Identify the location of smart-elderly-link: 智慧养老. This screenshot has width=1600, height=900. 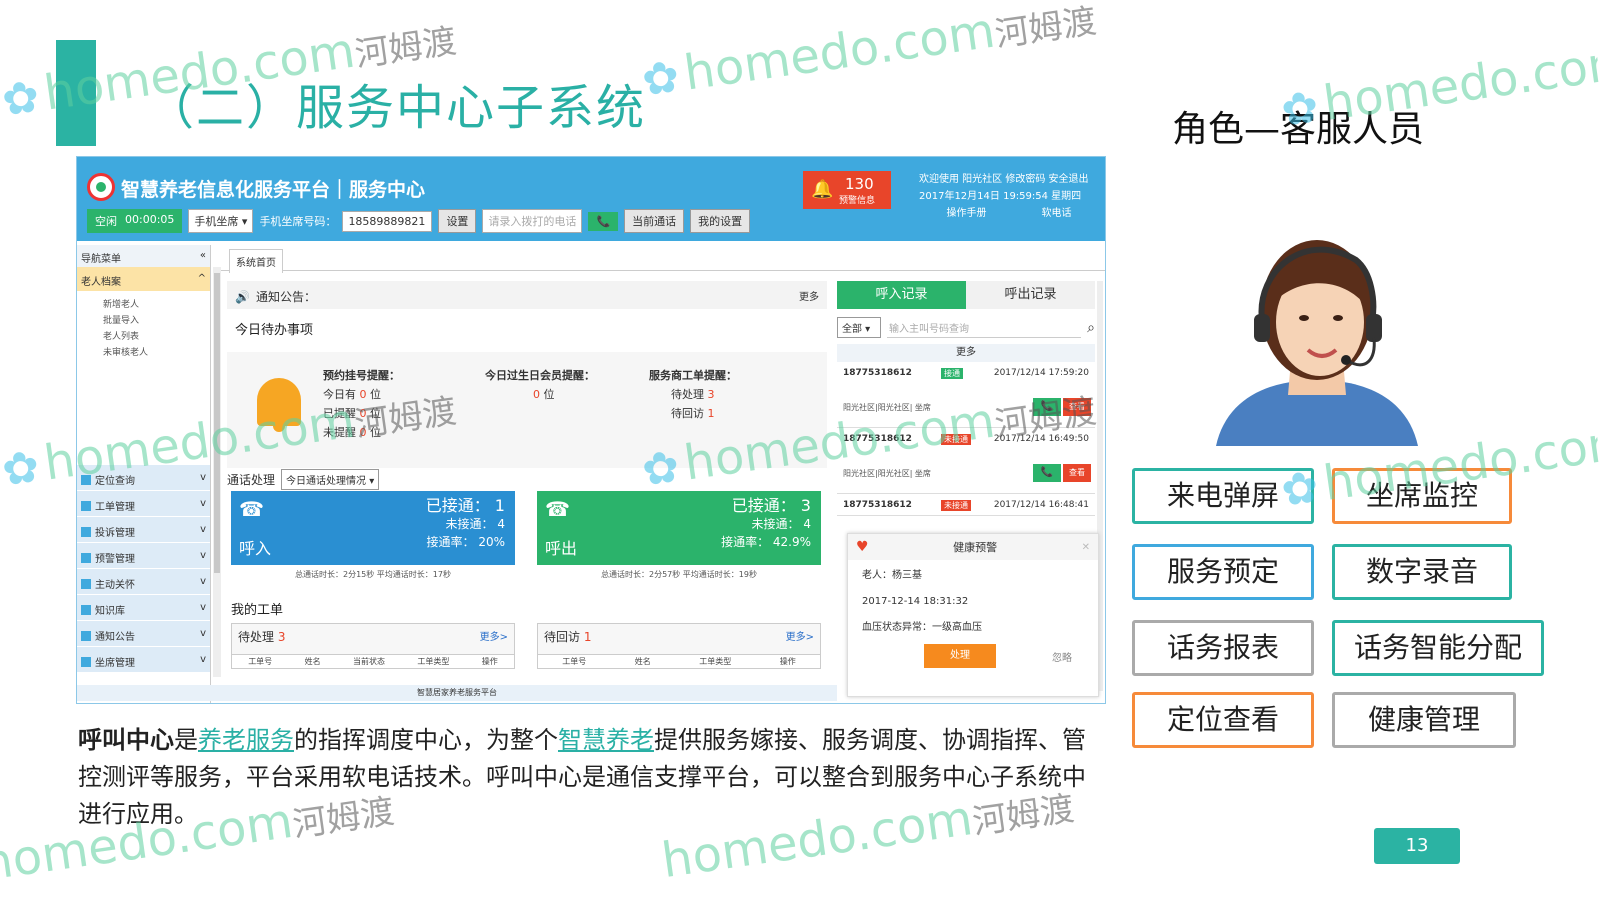
(606, 740).